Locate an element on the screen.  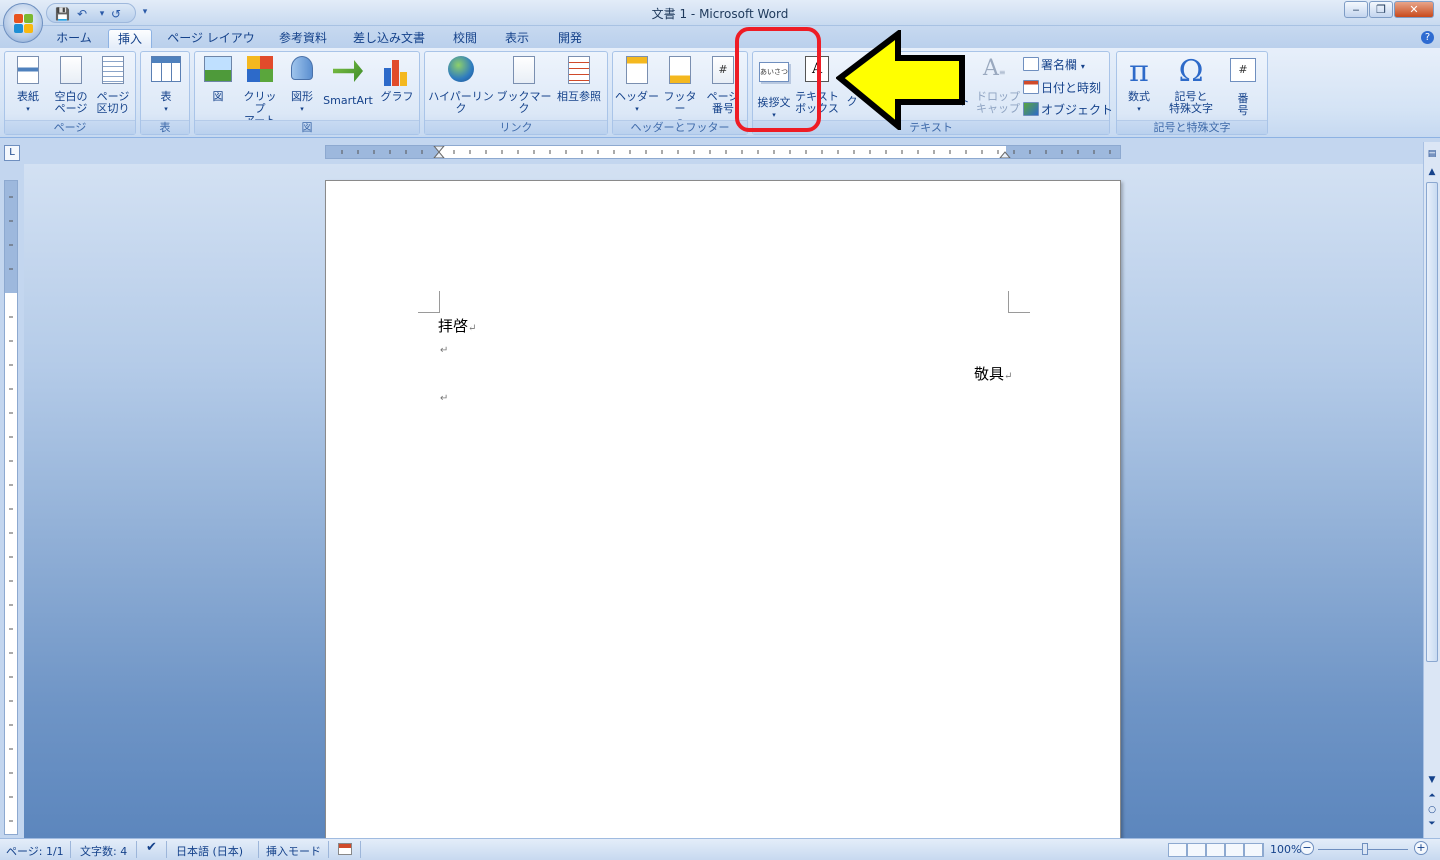
page-break-label-2: 区切り is located at coordinates (113, 108).